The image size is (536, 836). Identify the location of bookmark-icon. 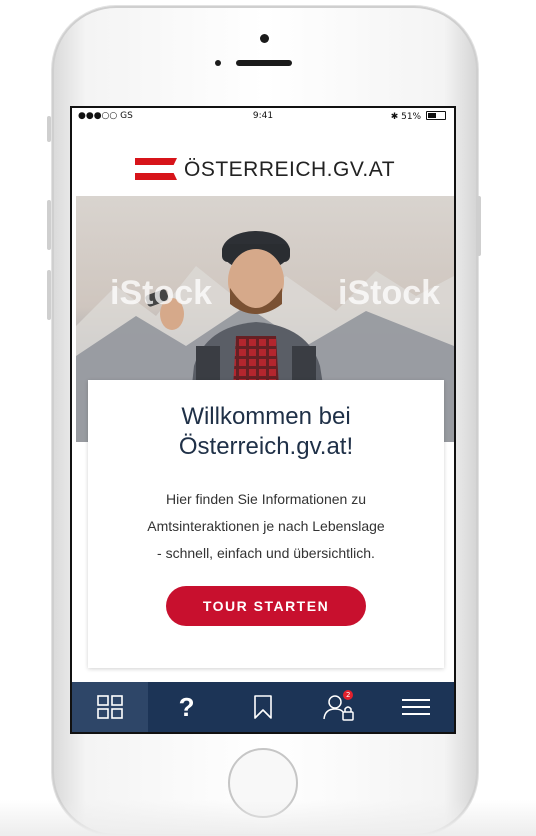
(263, 707).